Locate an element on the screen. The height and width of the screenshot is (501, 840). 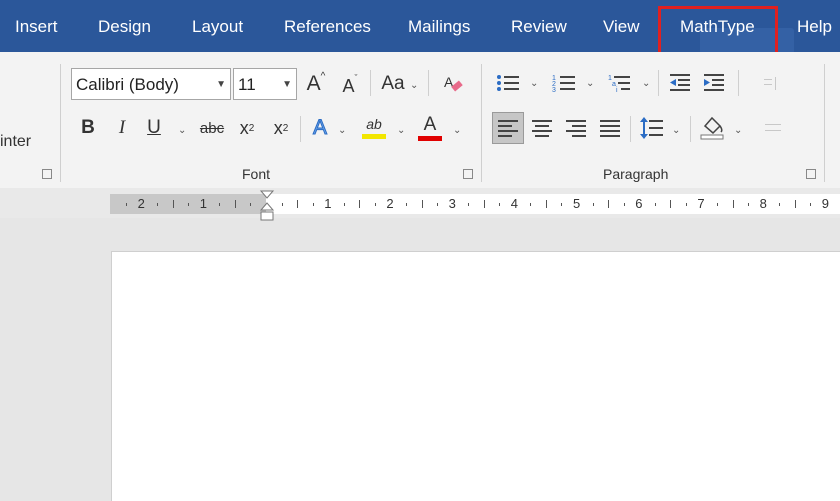
paragraph-dialog-launcher-icon is located at coordinates (811, 174).